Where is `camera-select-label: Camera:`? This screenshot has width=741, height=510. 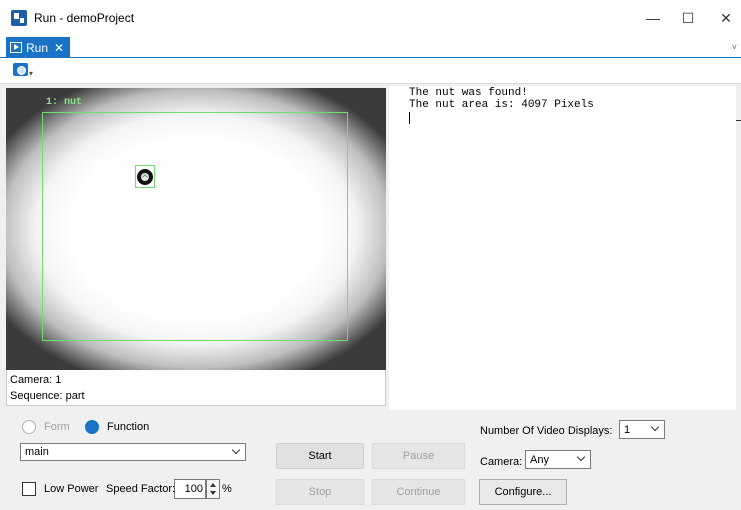
camera-select-label: Camera: is located at coordinates (501, 462).